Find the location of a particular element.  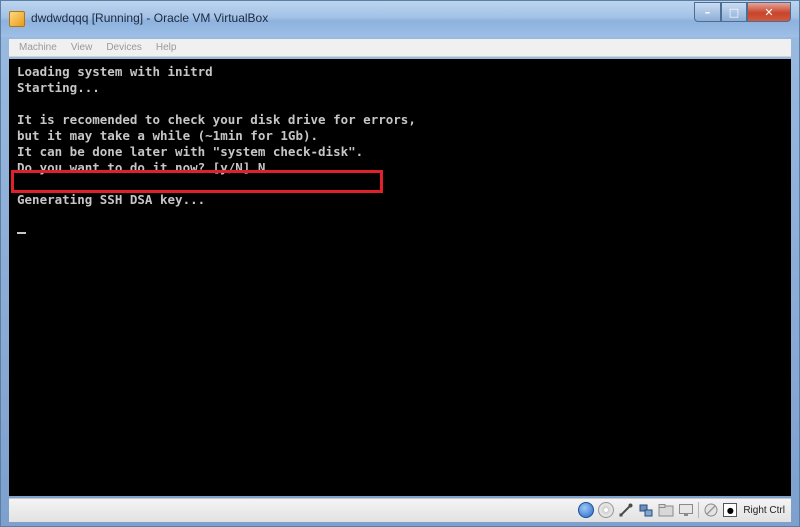

shared-folder-icon is located at coordinates (666, 510).